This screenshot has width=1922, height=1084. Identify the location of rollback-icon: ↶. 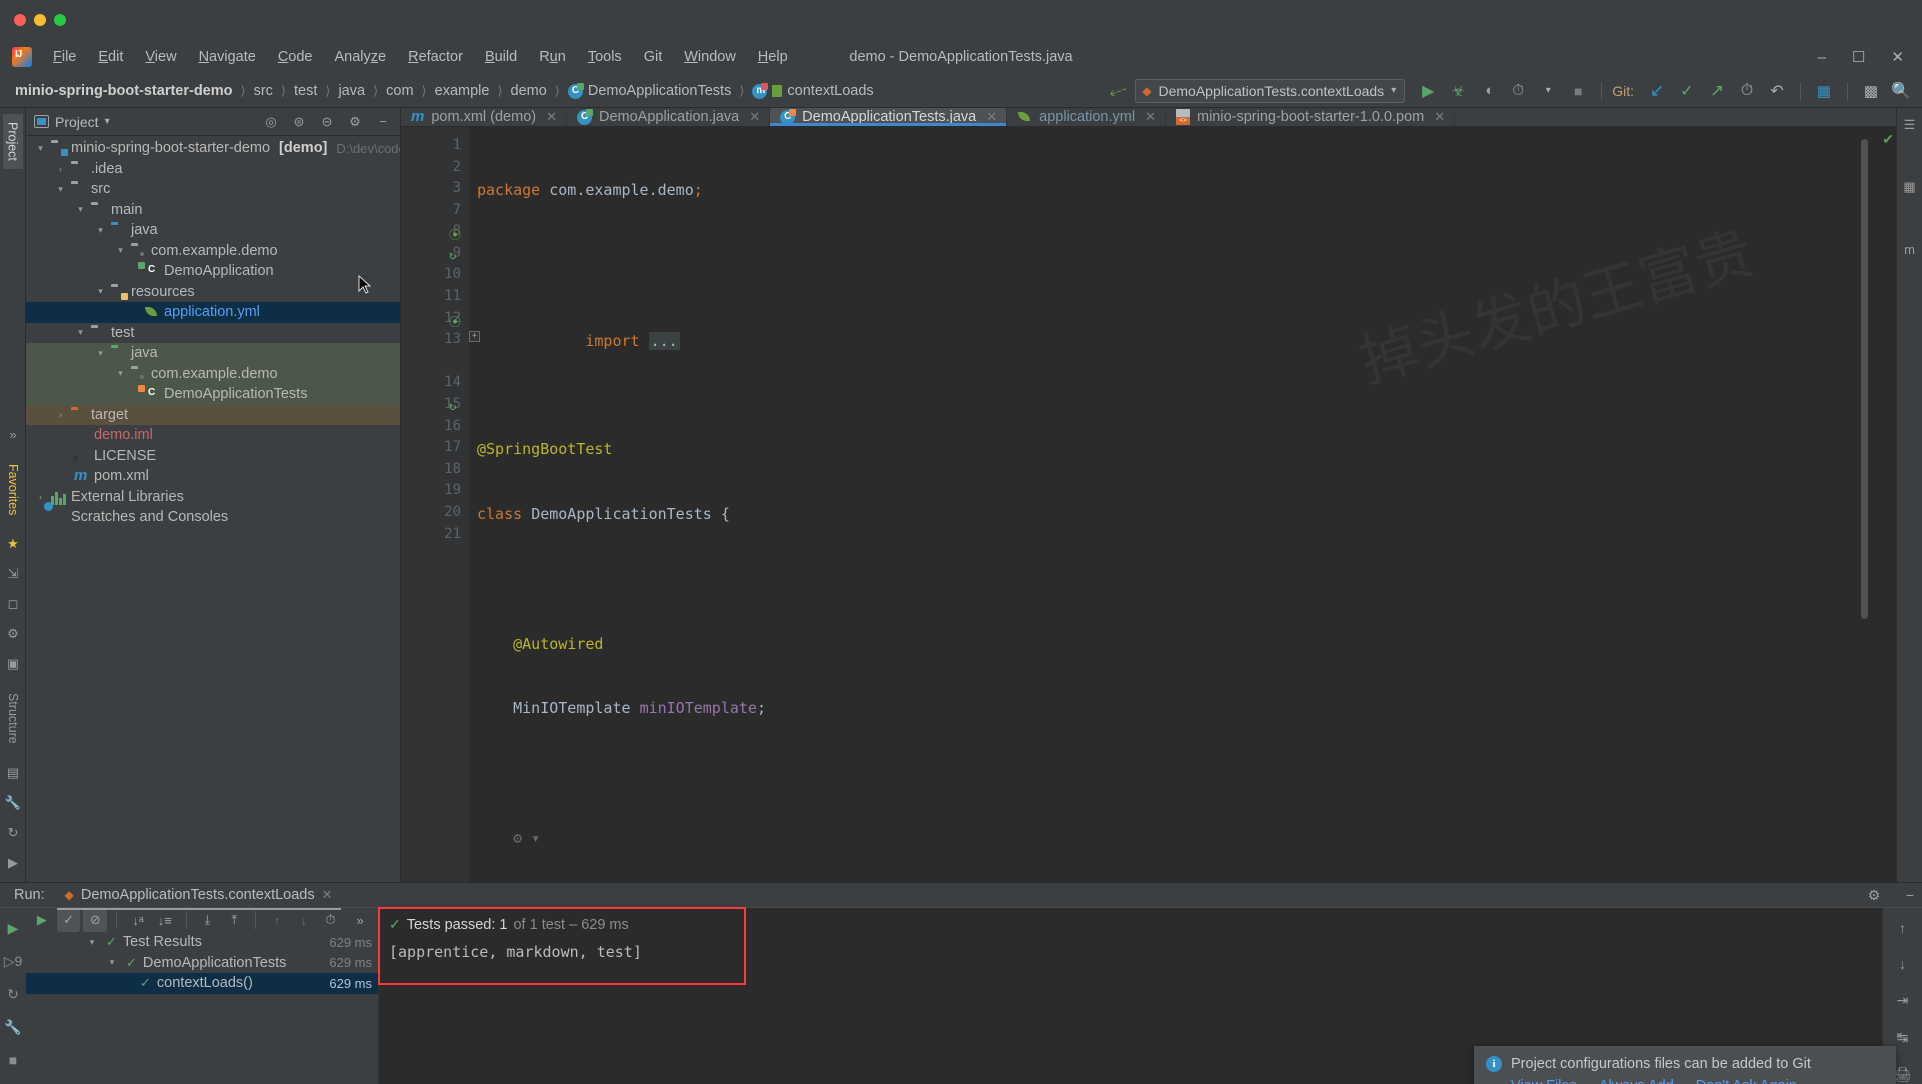
(1777, 91).